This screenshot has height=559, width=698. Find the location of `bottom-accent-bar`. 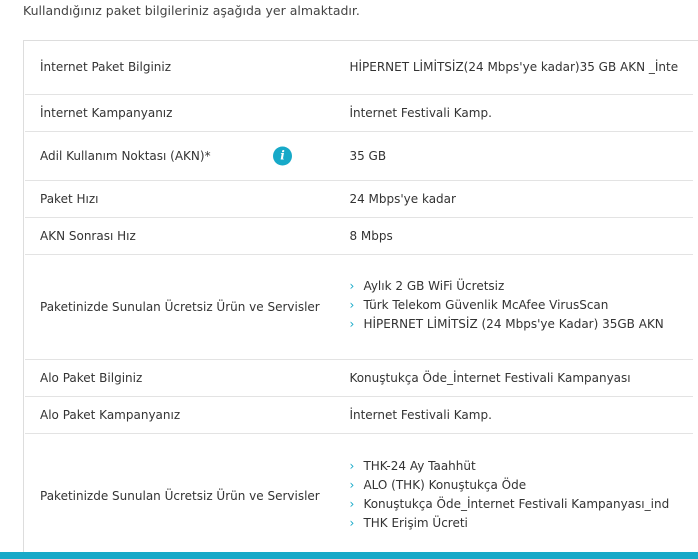

bottom-accent-bar is located at coordinates (349, 555).